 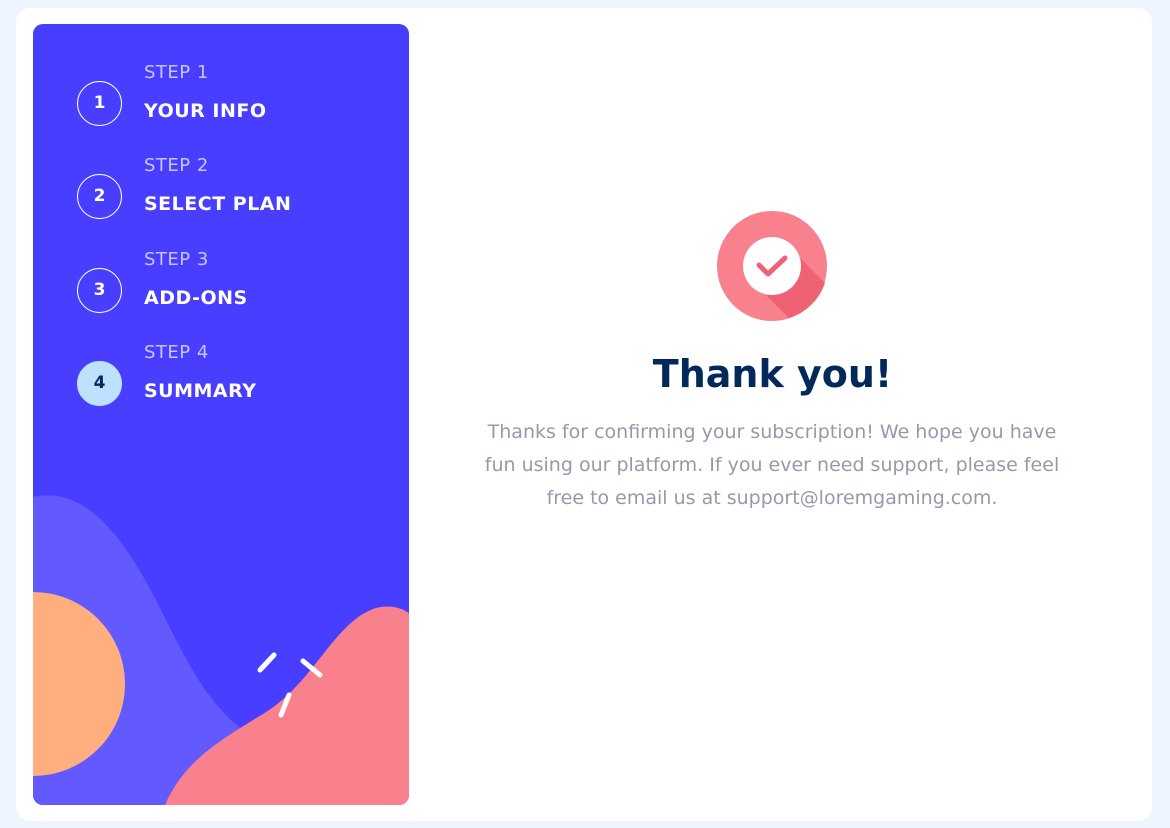 What do you see at coordinates (176, 352) in the screenshot?
I see `step-label-4: STEP 4` at bounding box center [176, 352].